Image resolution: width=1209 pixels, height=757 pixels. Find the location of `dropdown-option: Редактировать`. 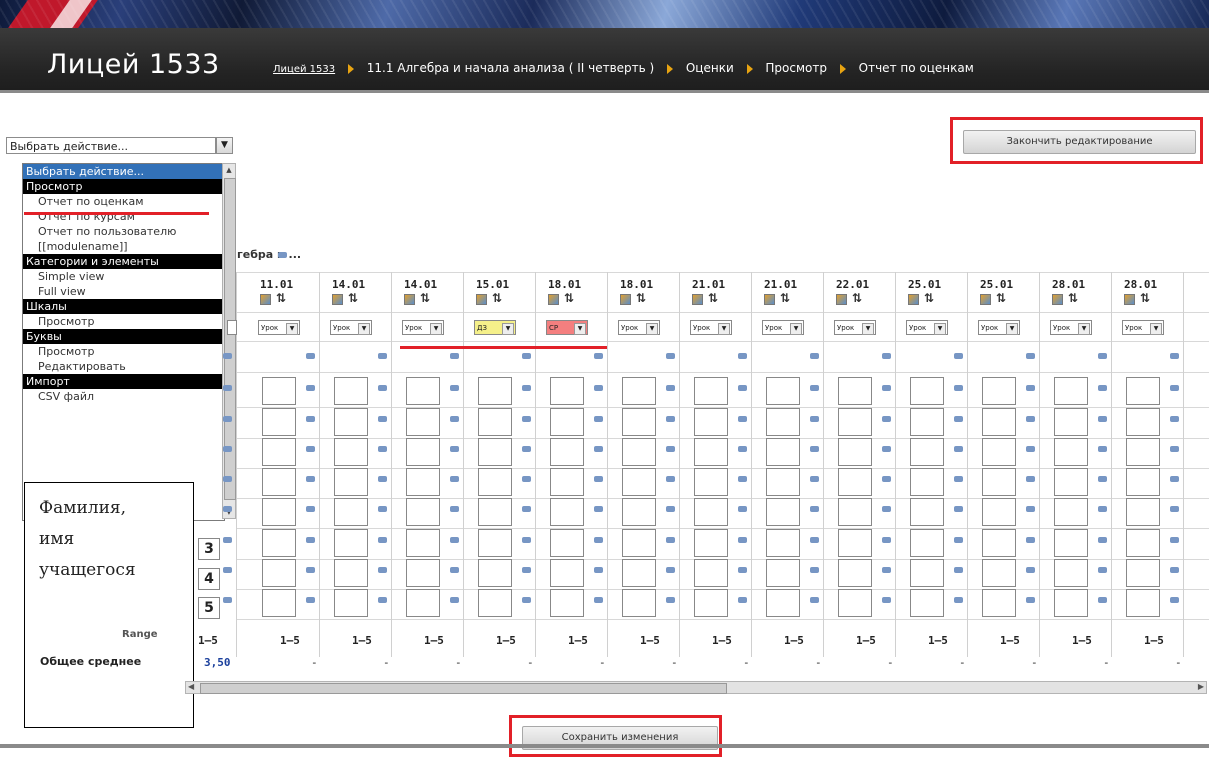

dropdown-option: Редактировать is located at coordinates (123, 366).